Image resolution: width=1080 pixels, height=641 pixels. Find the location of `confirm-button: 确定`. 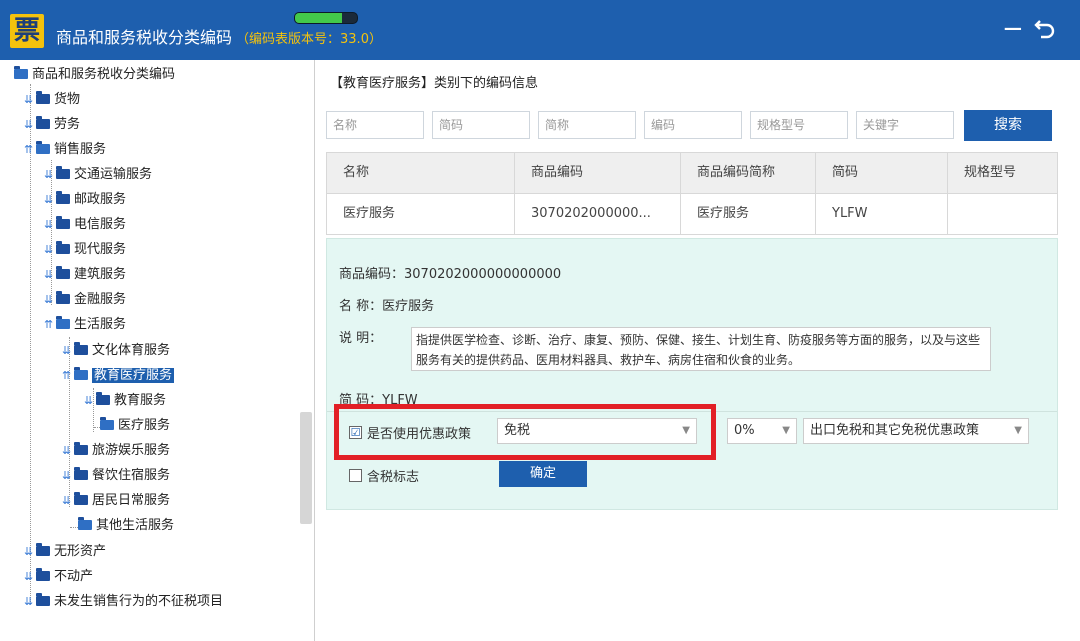

confirm-button: 确定 is located at coordinates (543, 474).